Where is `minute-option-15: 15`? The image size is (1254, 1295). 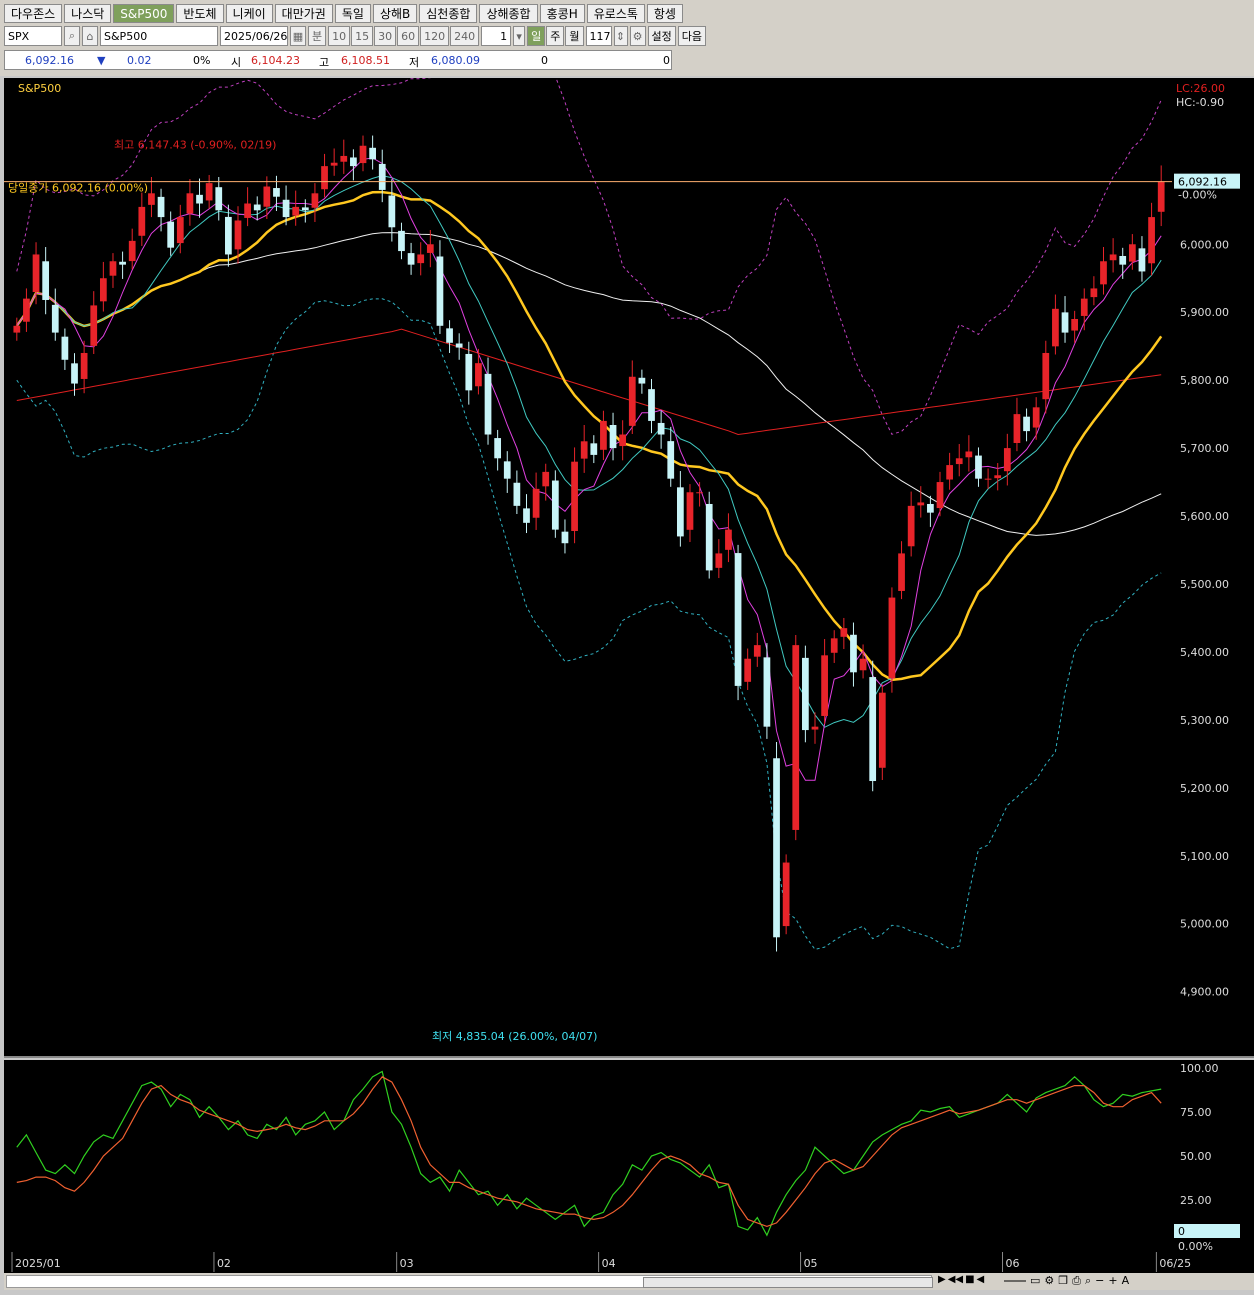
minute-option-15: 15 is located at coordinates (362, 36).